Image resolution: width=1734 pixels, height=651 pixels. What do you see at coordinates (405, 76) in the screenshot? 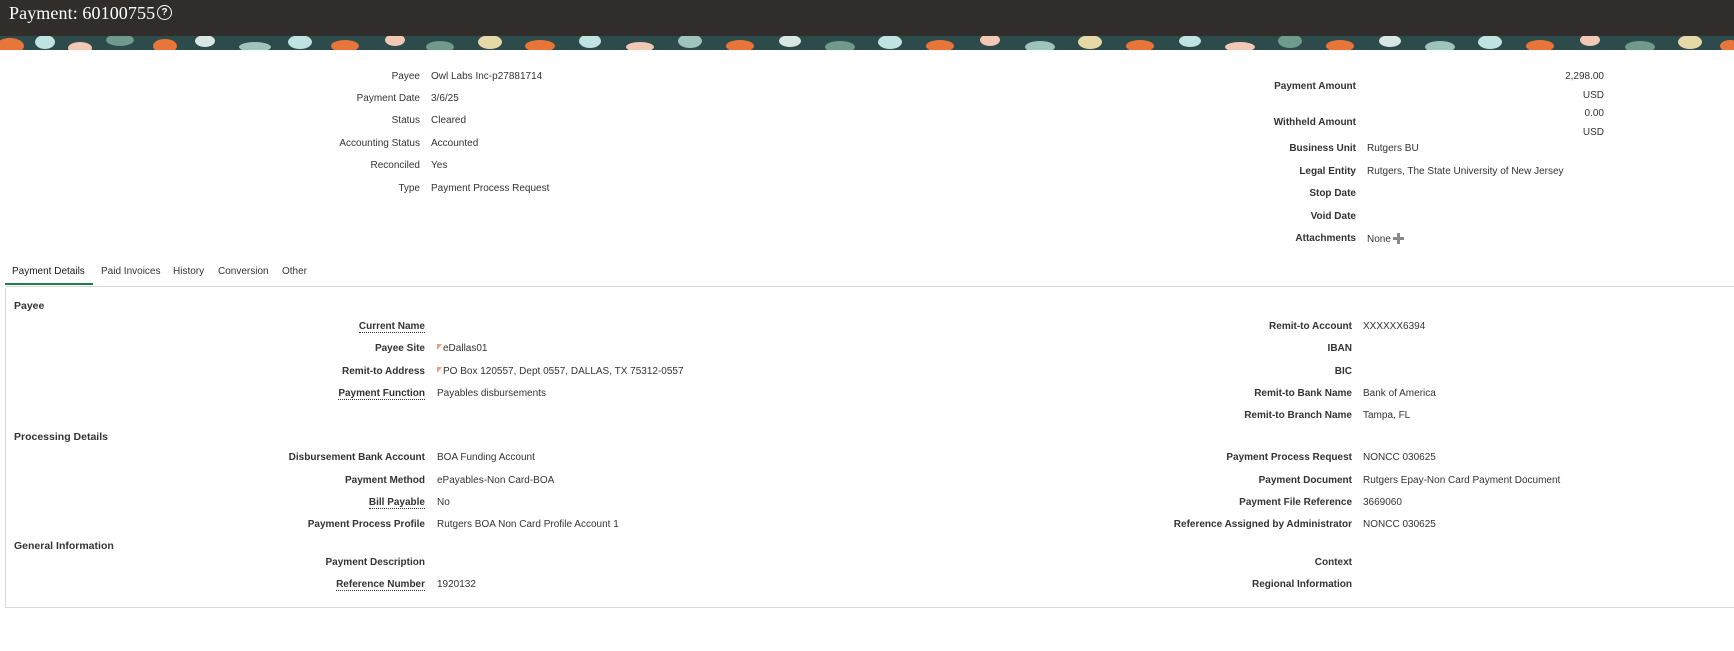
I see `payee-label: Payee` at bounding box center [405, 76].